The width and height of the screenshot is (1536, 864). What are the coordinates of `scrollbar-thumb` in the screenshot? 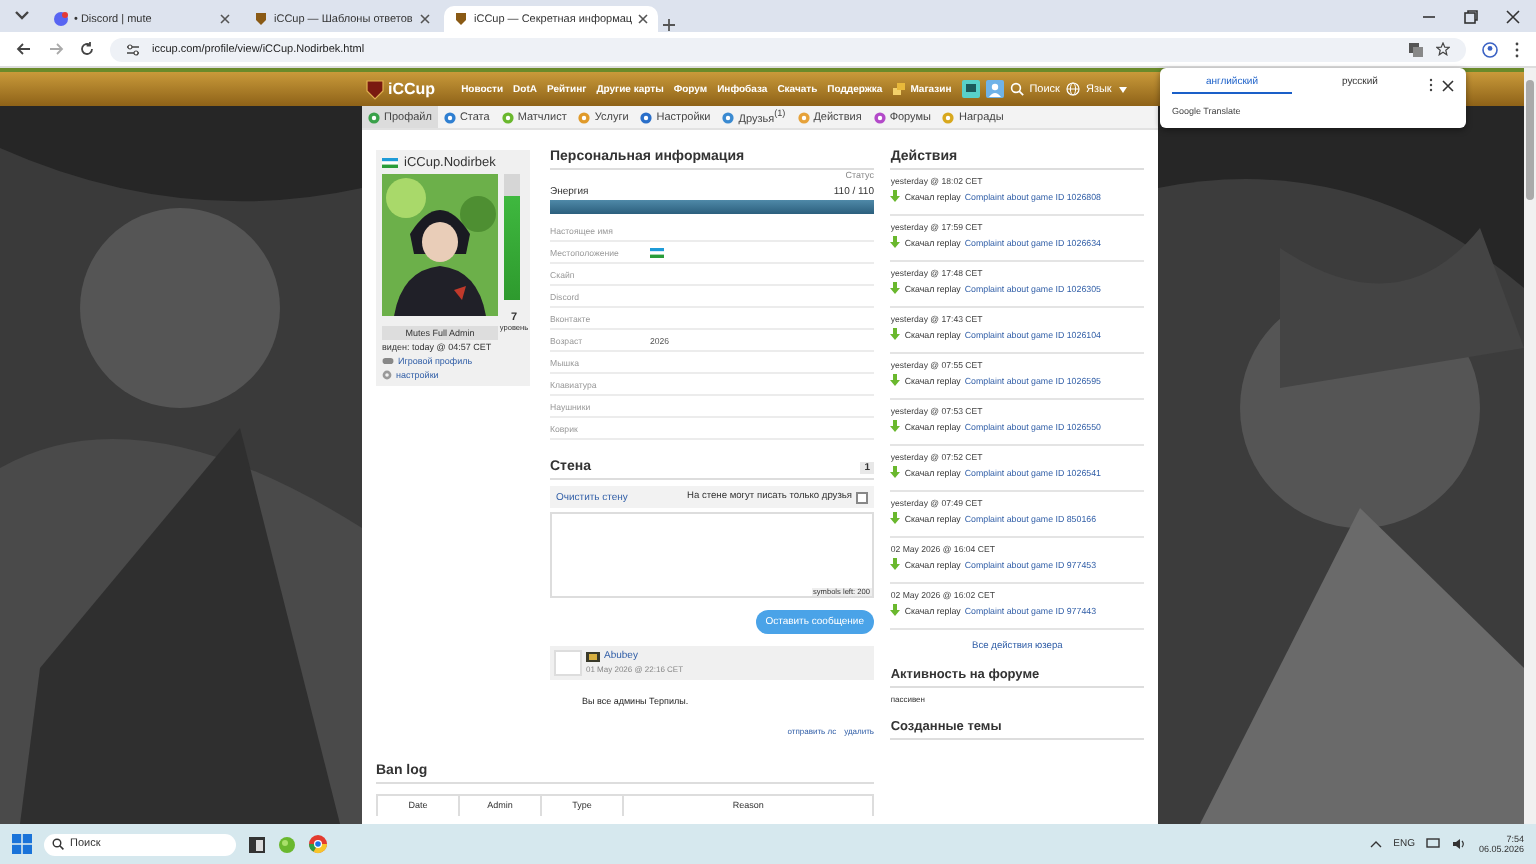 It's located at (1530, 140).